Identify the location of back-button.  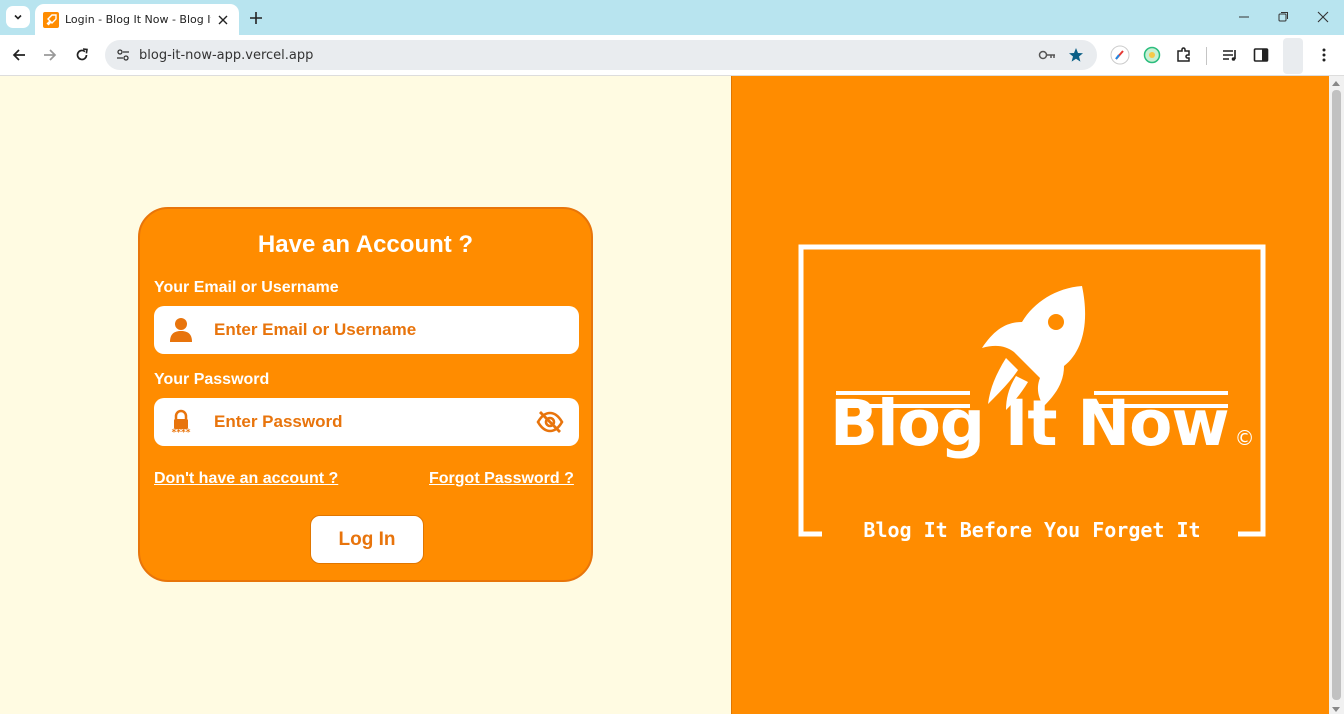
(19, 55).